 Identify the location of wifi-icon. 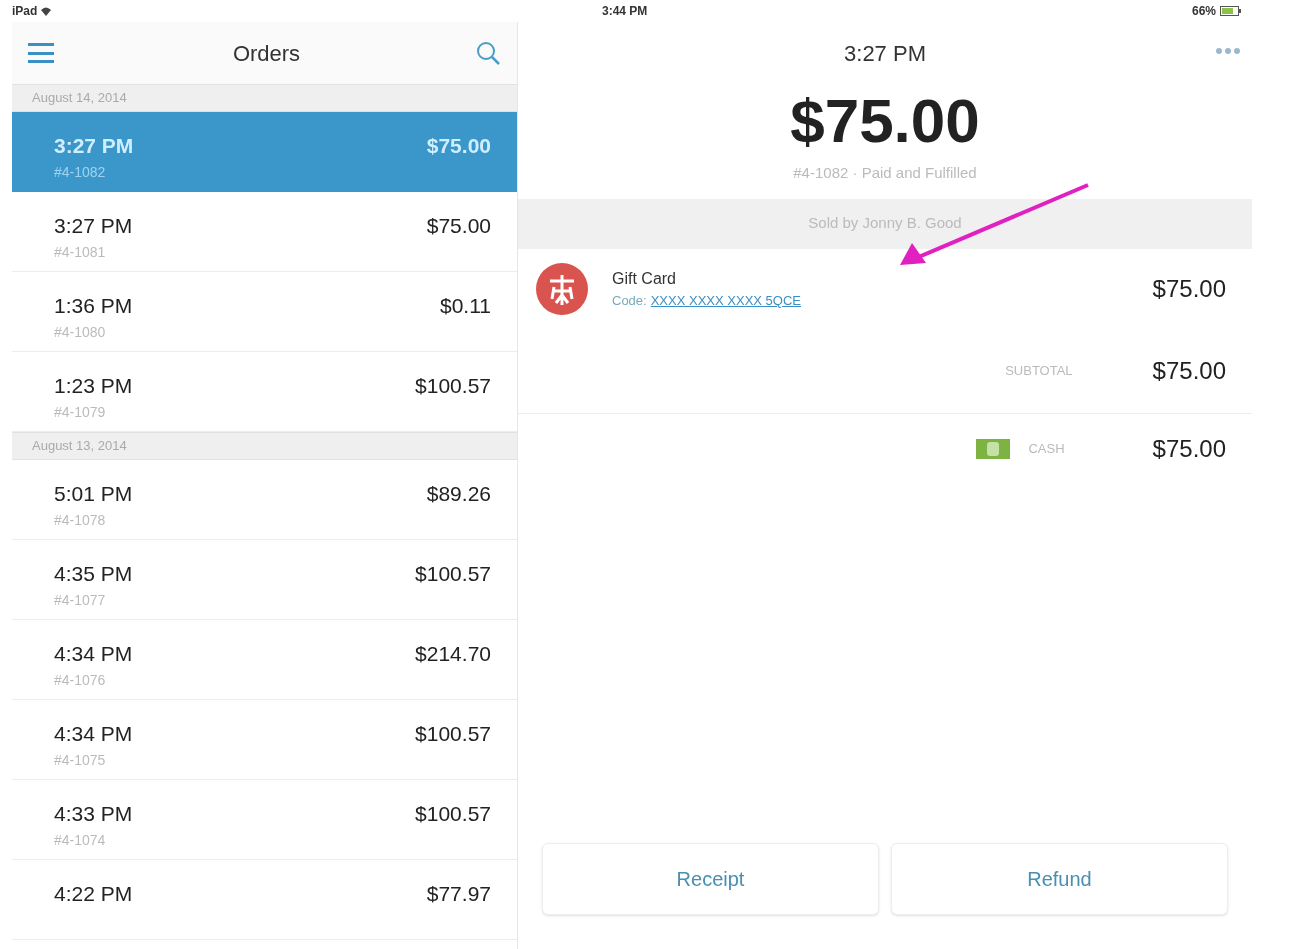
(46, 11).